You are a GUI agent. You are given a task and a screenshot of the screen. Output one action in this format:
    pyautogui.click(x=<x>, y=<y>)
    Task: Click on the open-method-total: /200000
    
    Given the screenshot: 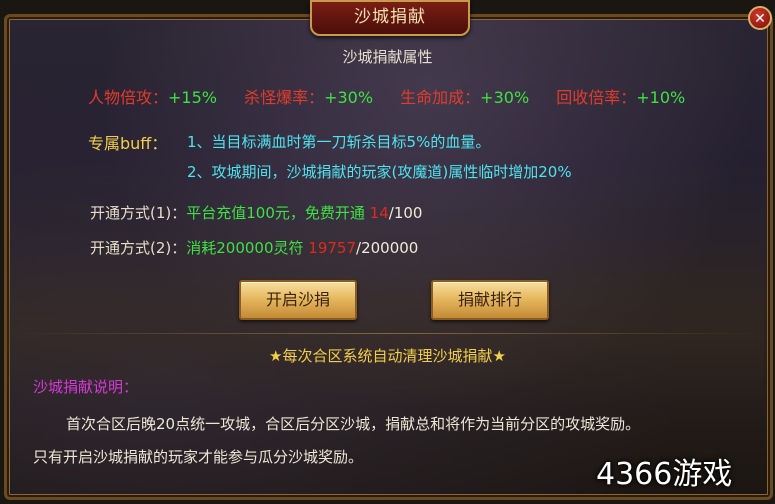 What is the action you would take?
    pyautogui.click(x=387, y=248)
    